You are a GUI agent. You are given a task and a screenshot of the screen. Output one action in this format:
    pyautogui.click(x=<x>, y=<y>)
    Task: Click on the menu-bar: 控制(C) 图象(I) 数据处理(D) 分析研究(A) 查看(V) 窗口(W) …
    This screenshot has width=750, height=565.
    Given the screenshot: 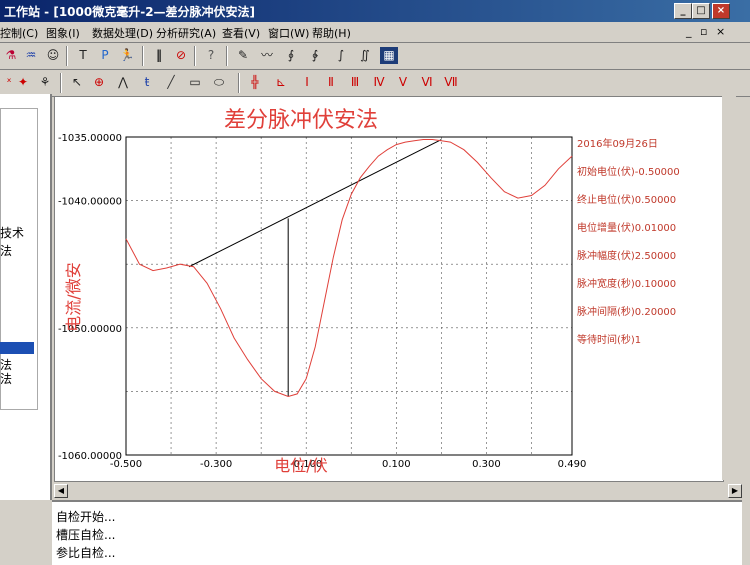 What is the action you would take?
    pyautogui.click(x=375, y=32)
    